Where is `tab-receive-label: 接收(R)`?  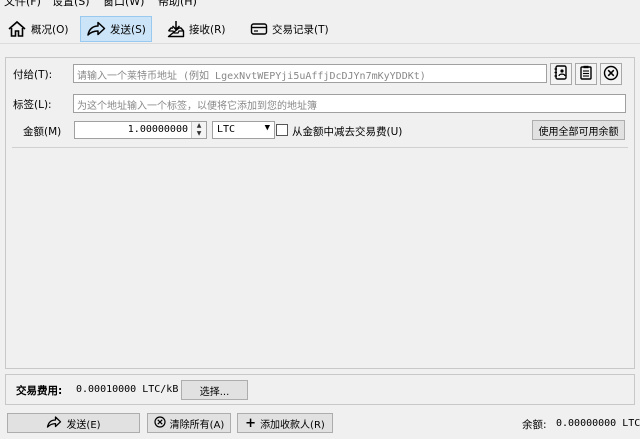
tab-receive-label: 接收(R) is located at coordinates (207, 29).